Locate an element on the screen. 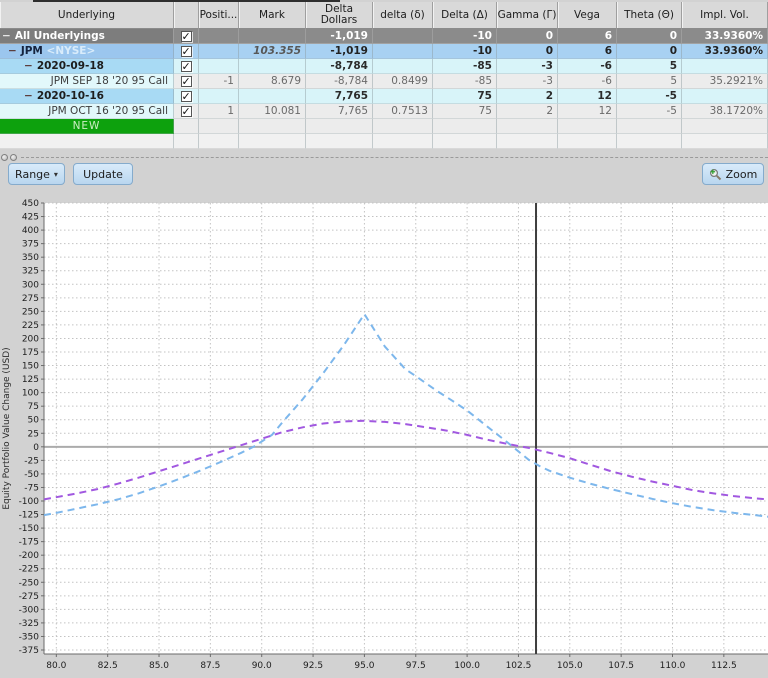 This screenshot has width=768, height=678. column-header-vega: Vega is located at coordinates (587, 15).